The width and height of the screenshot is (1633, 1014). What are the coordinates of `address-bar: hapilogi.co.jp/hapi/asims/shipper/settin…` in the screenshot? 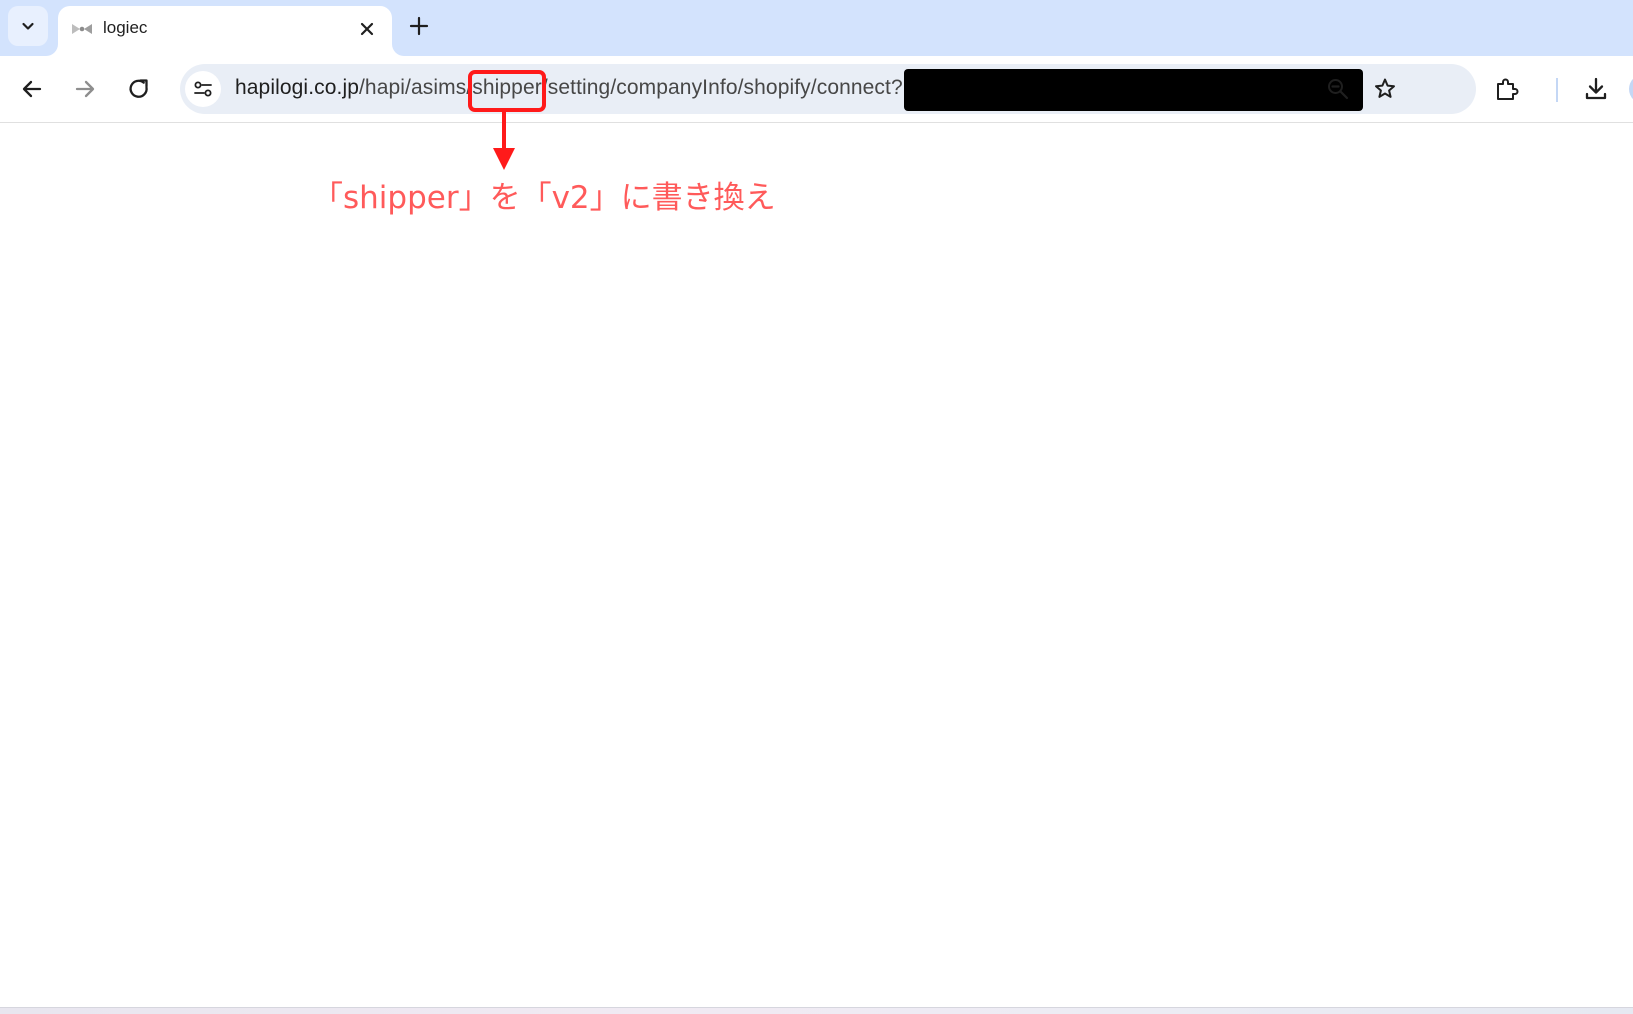 It's located at (828, 89).